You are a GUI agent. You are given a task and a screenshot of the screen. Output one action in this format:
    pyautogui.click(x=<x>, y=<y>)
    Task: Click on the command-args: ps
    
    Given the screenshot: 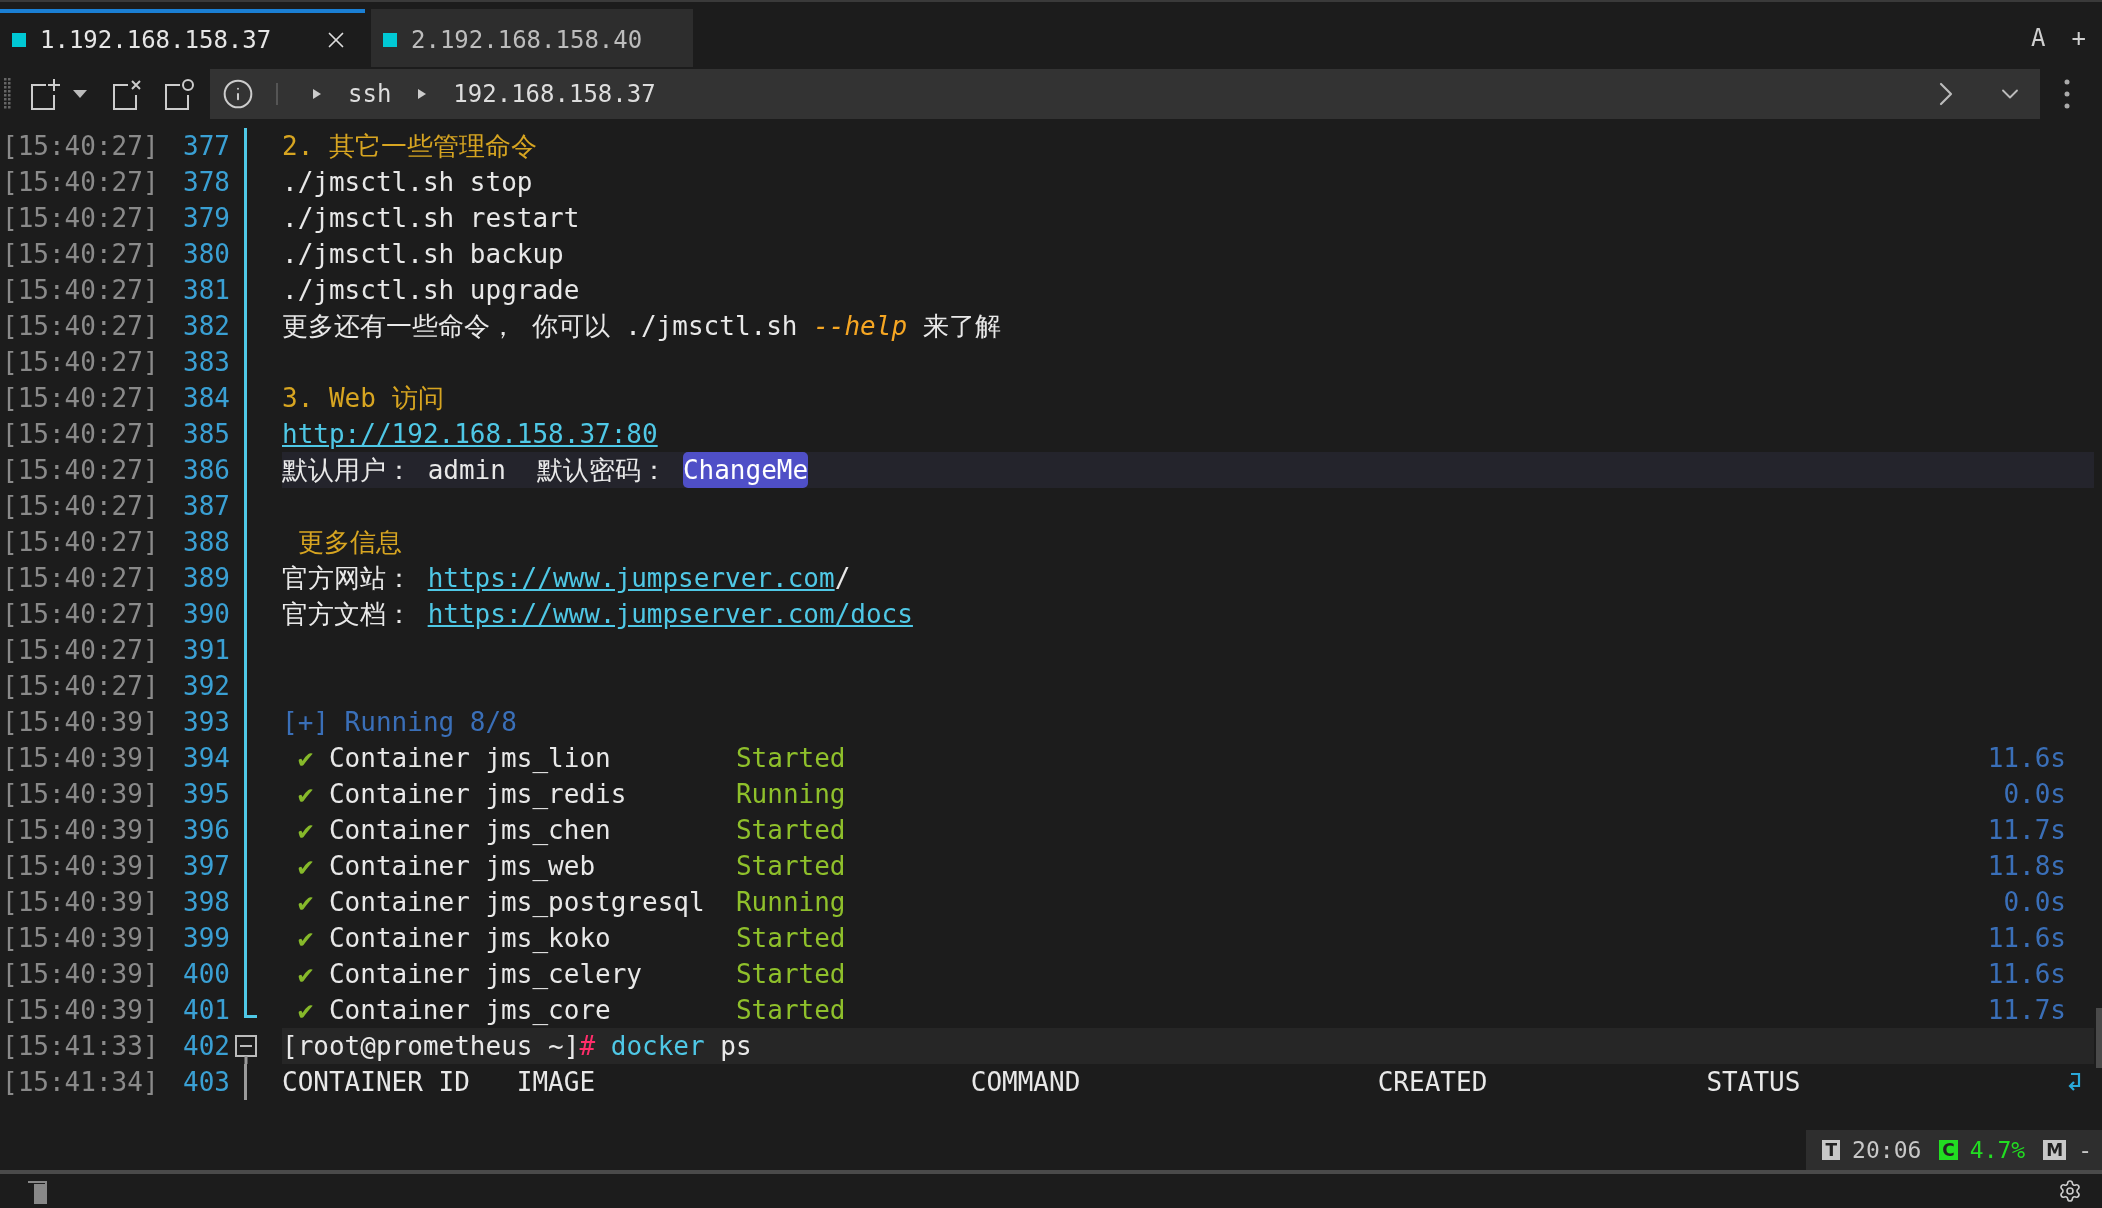 What is the action you would take?
    pyautogui.click(x=735, y=1046)
    